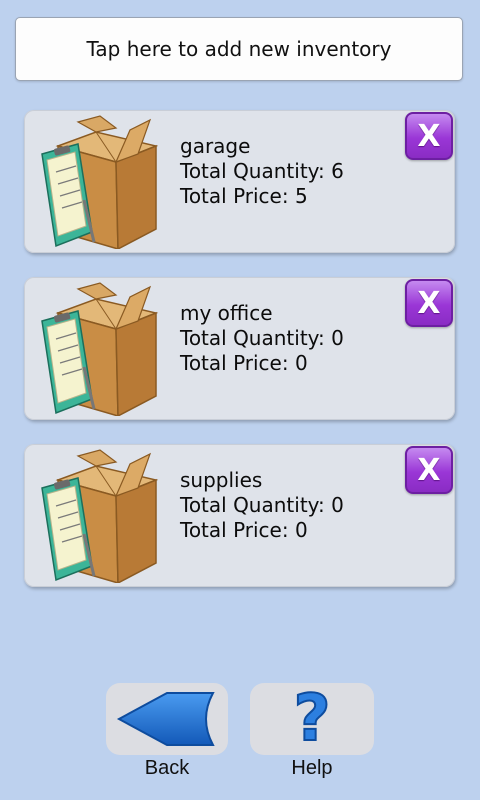 The width and height of the screenshot is (480, 800). Describe the element at coordinates (215, 146) in the screenshot. I see `inventory-name: garage` at that location.